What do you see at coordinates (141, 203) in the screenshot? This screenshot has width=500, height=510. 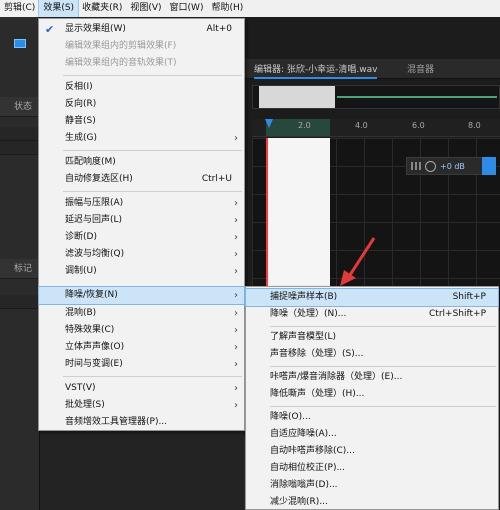 I see `menu-item-amplitude: 振幅与压限(A) ›` at bounding box center [141, 203].